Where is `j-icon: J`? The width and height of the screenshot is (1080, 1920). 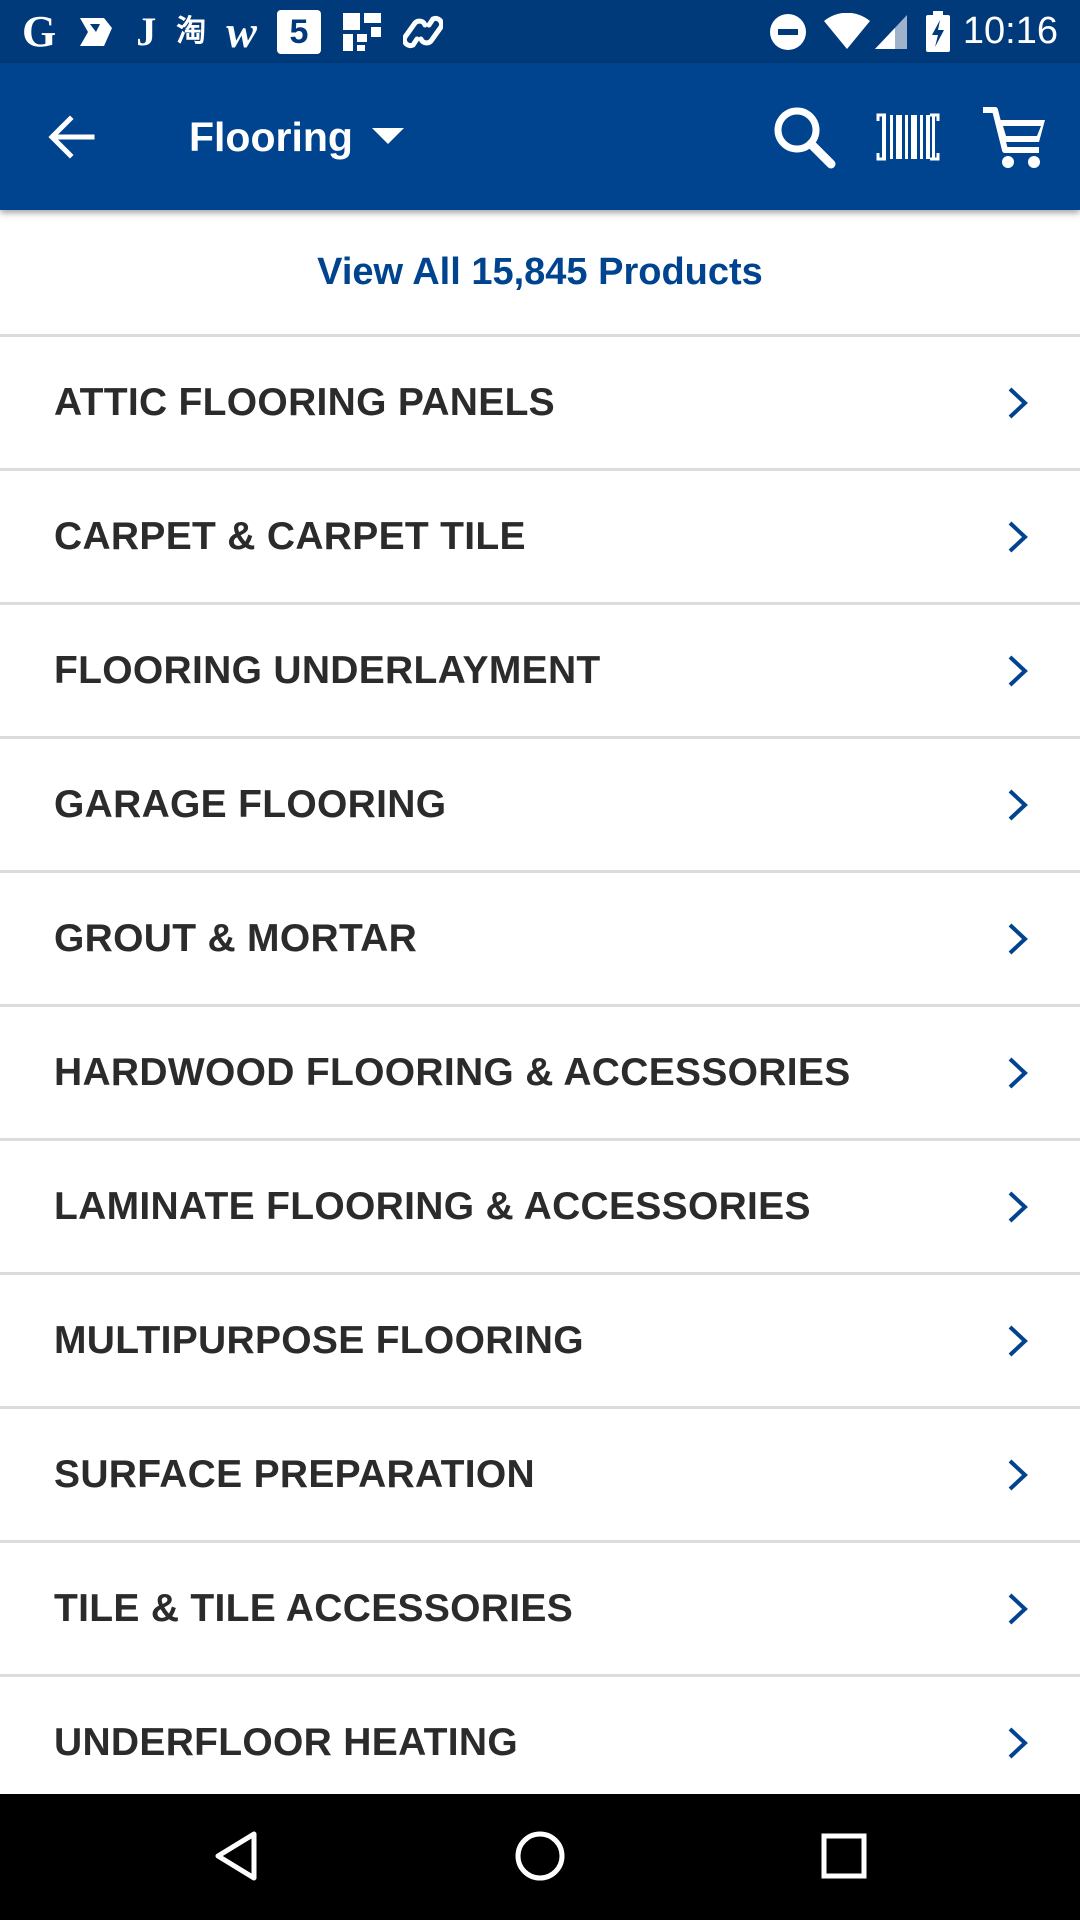 j-icon: J is located at coordinates (146, 32).